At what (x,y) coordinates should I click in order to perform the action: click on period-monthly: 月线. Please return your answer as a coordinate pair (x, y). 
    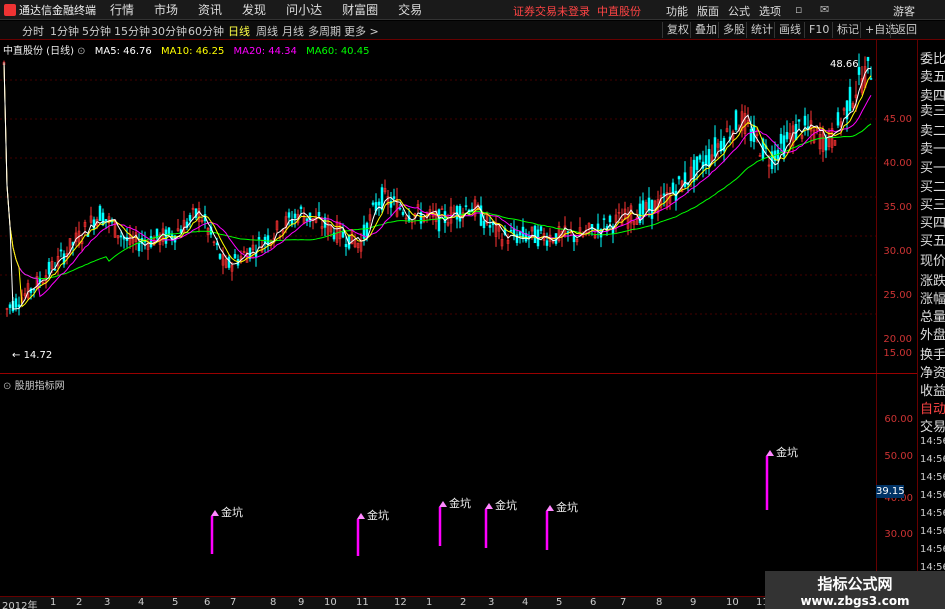
    Looking at the image, I should click on (293, 31).